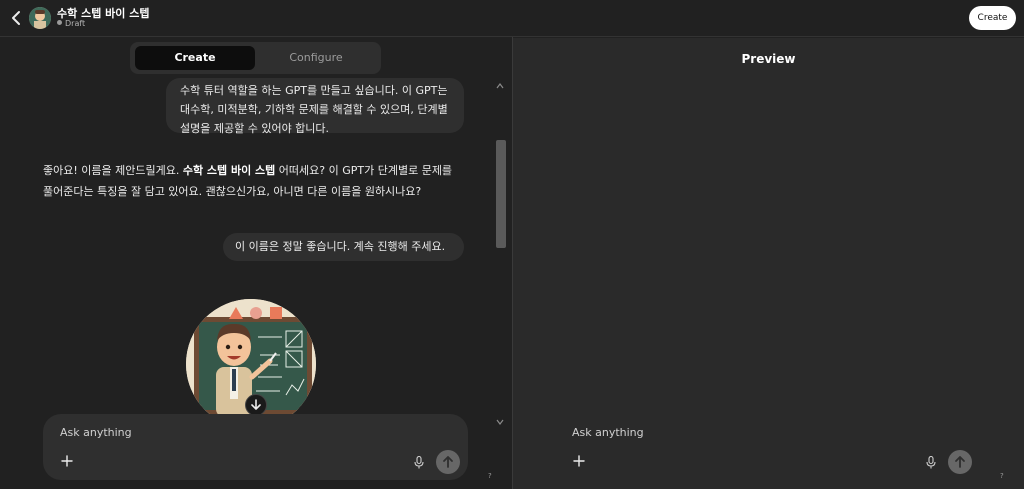  Describe the element at coordinates (75, 23) in the screenshot. I see `status-label: Draft` at that location.